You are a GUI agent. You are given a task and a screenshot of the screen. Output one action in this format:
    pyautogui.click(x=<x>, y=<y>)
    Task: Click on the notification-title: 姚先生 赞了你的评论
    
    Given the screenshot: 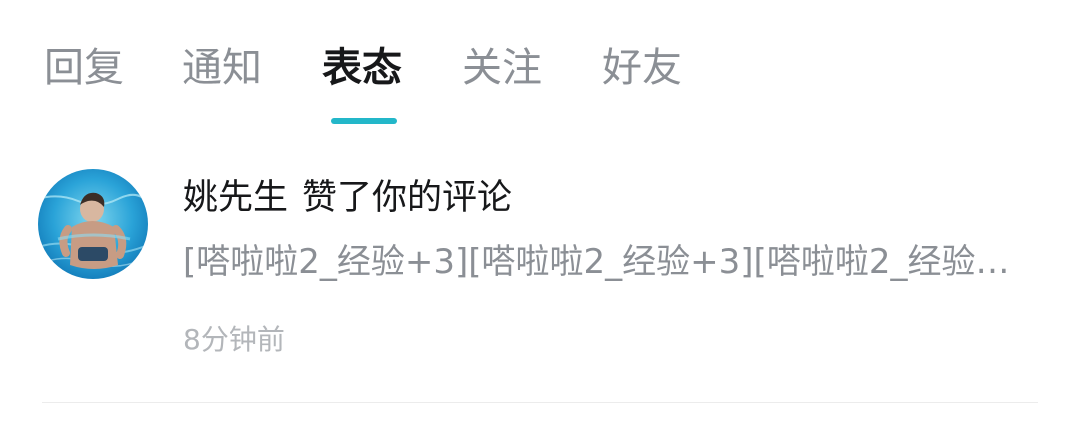 What is the action you would take?
    pyautogui.click(x=347, y=198)
    